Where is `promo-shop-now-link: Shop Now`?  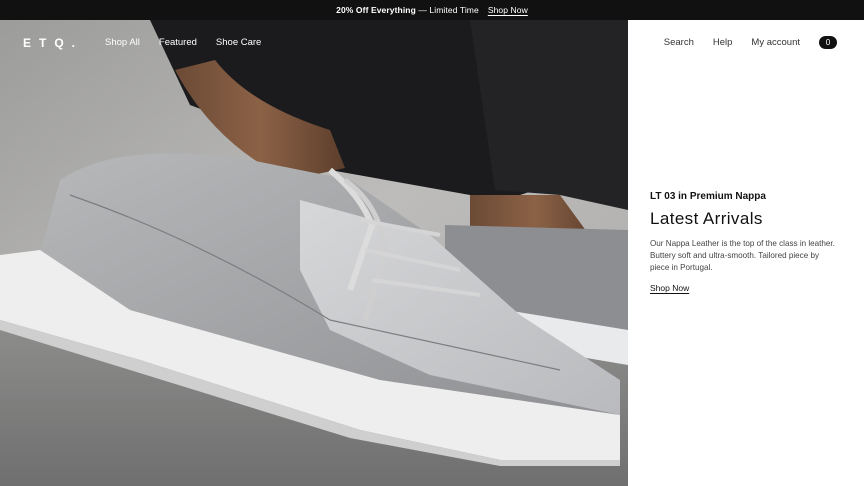 promo-shop-now-link: Shop Now is located at coordinates (508, 10).